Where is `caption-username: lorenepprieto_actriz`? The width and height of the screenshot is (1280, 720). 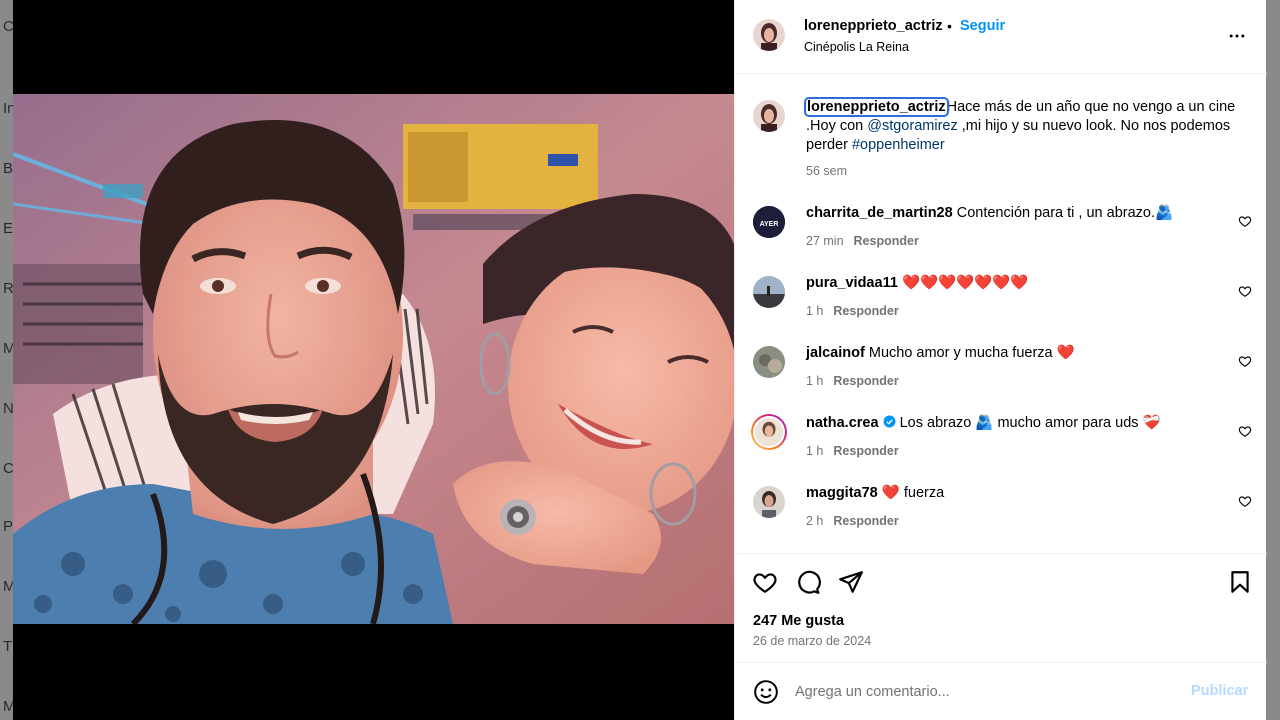 caption-username: lorenepprieto_actriz is located at coordinates (876, 107).